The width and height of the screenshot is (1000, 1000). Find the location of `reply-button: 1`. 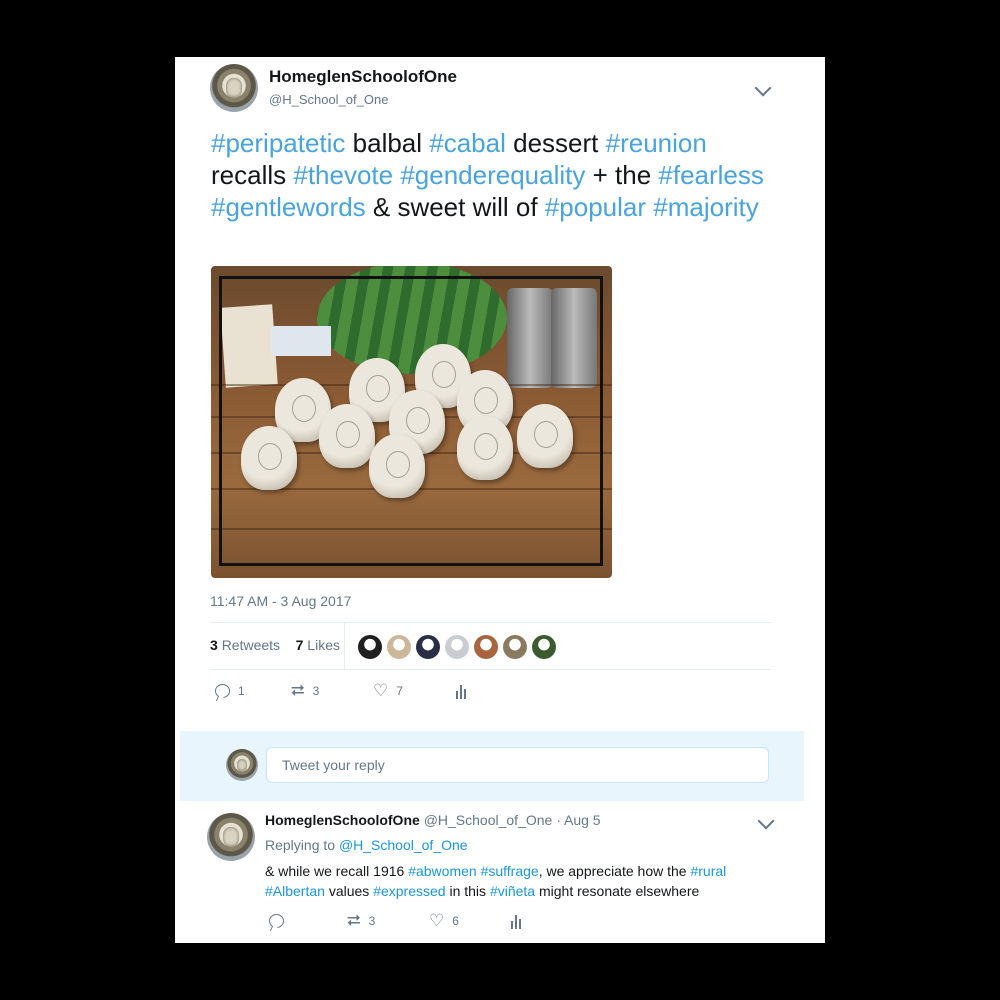

reply-button: 1 is located at coordinates (230, 691).